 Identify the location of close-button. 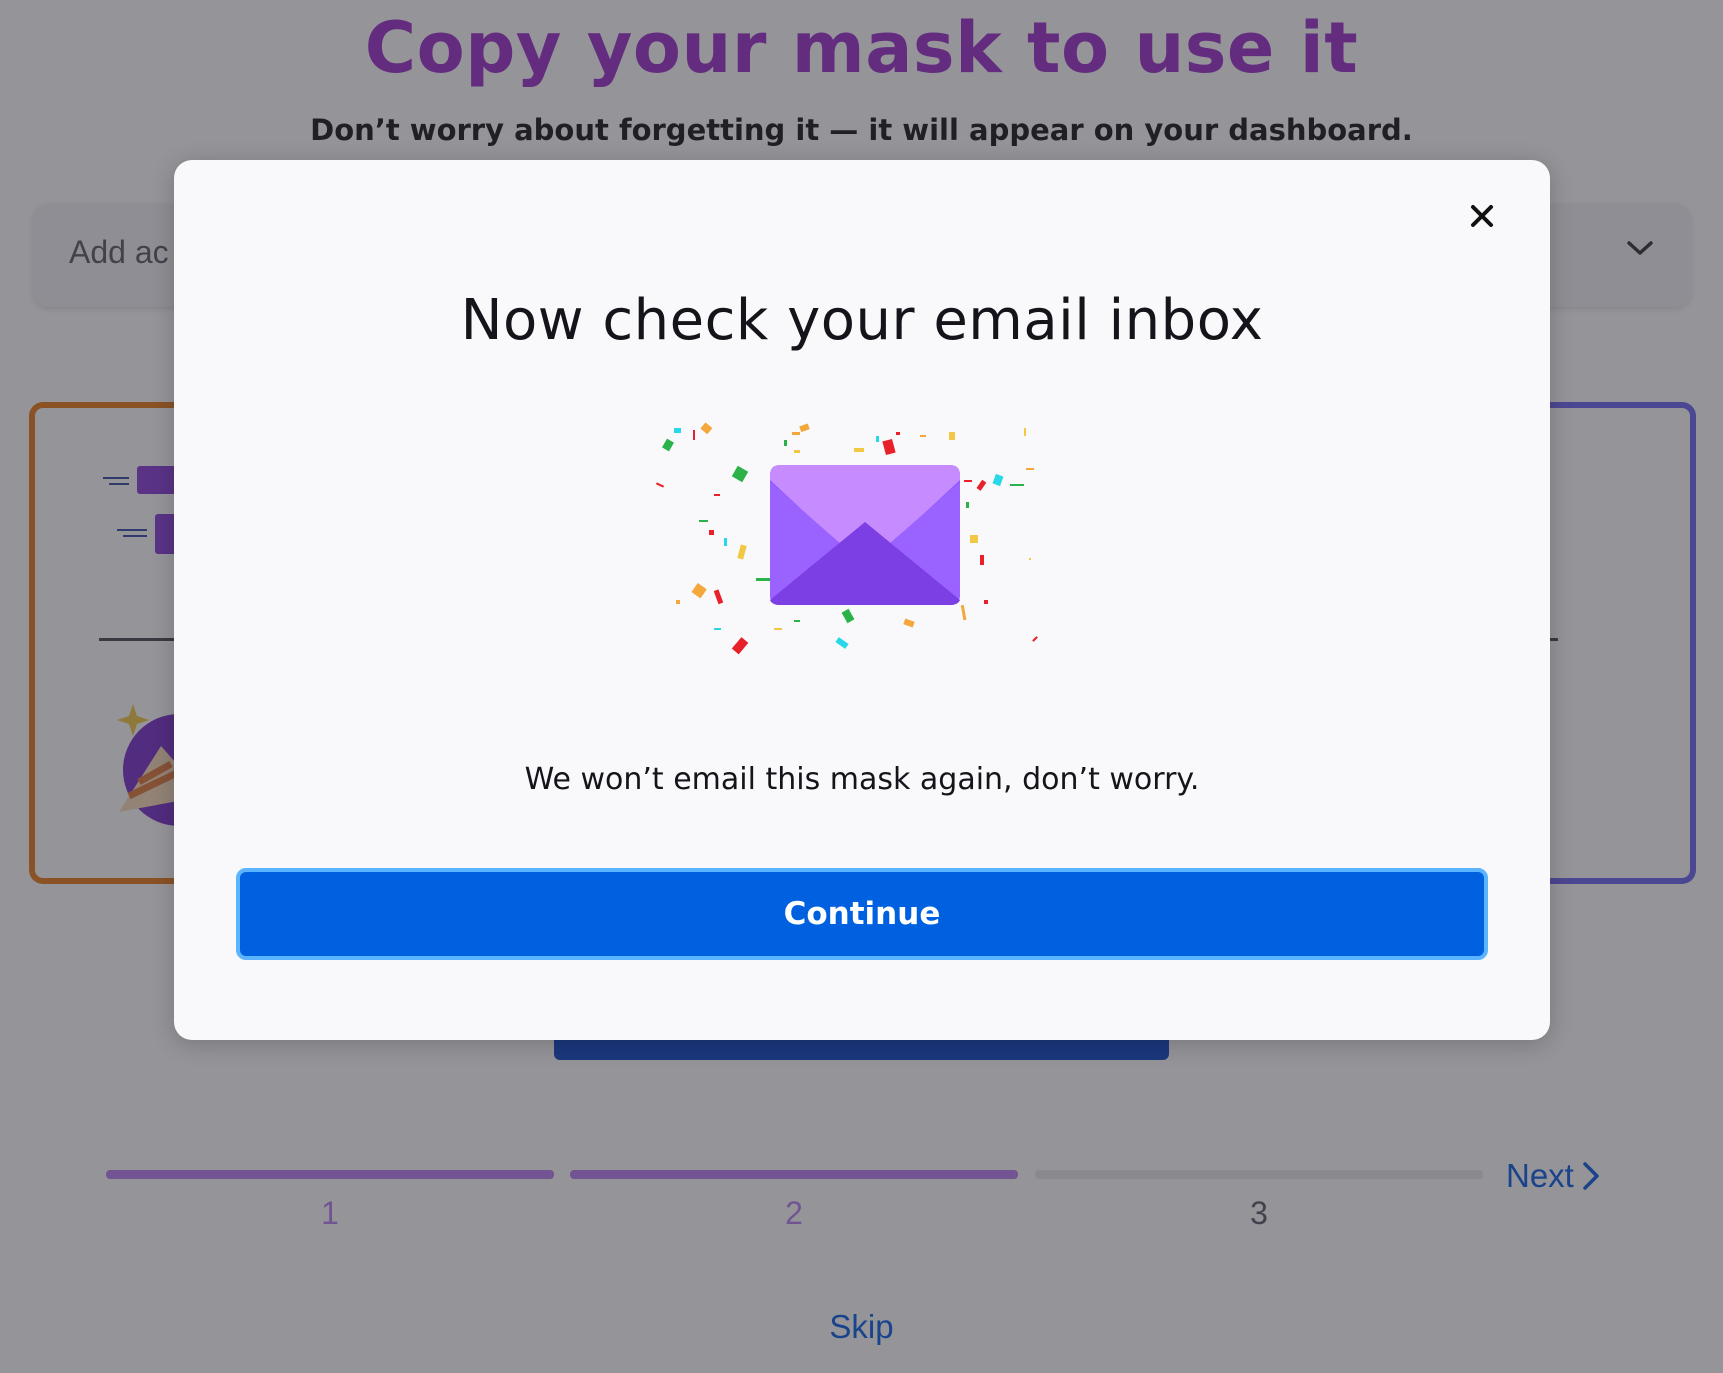
(1482, 216).